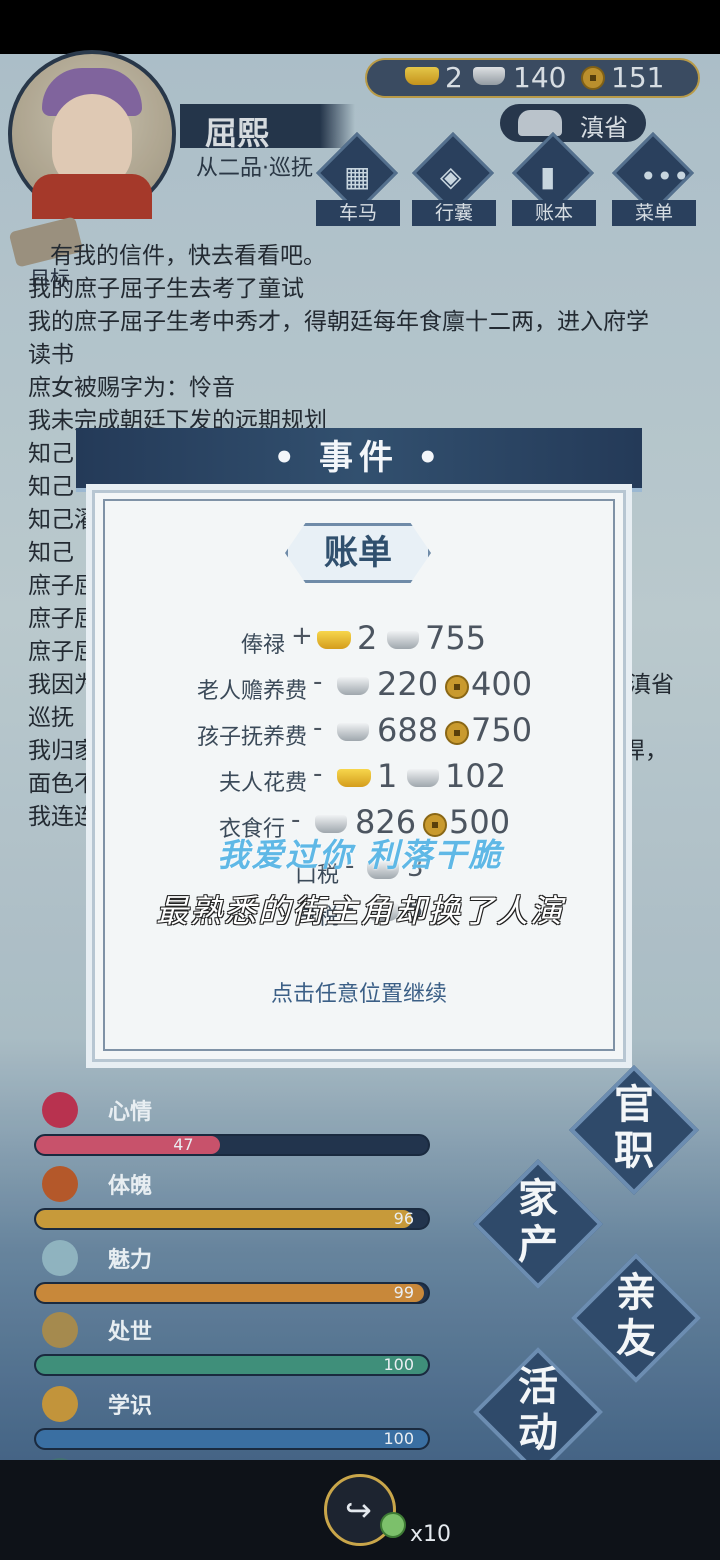 The height and width of the screenshot is (1560, 720). What do you see at coordinates (358, 1510) in the screenshot?
I see `share-icon: ↪` at bounding box center [358, 1510].